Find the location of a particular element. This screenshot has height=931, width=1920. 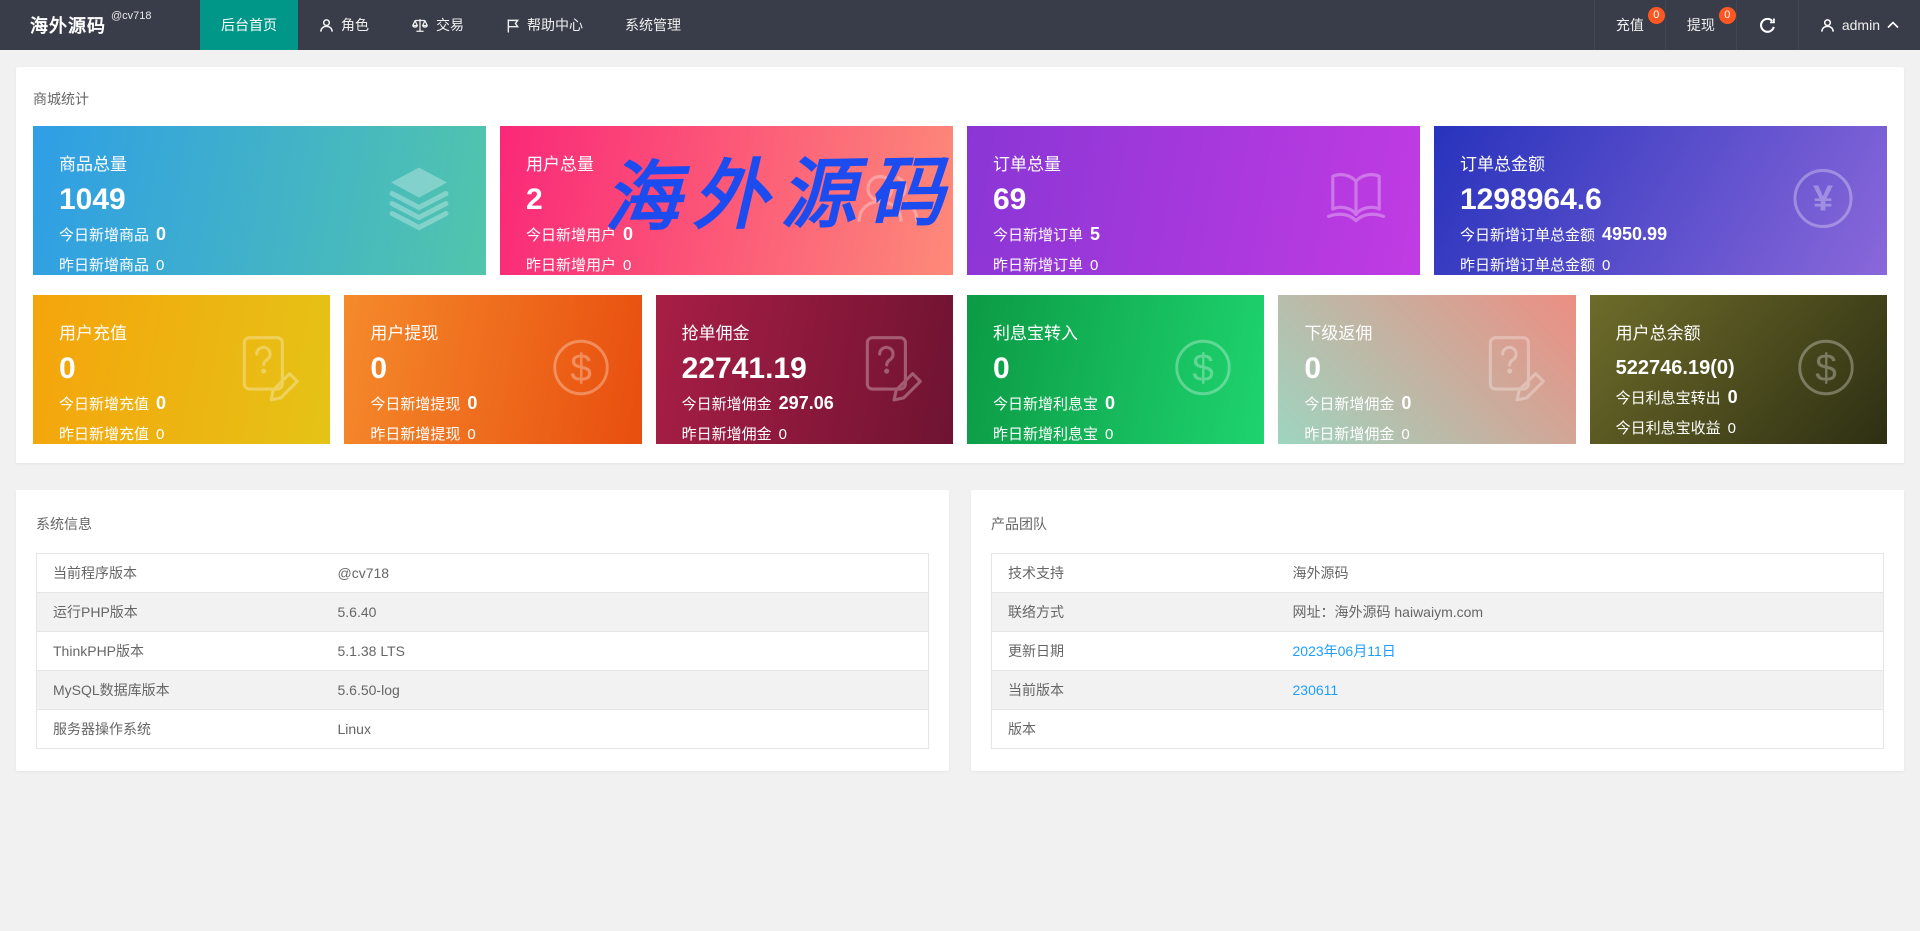

brand-name: 海外源码 is located at coordinates (68, 26).